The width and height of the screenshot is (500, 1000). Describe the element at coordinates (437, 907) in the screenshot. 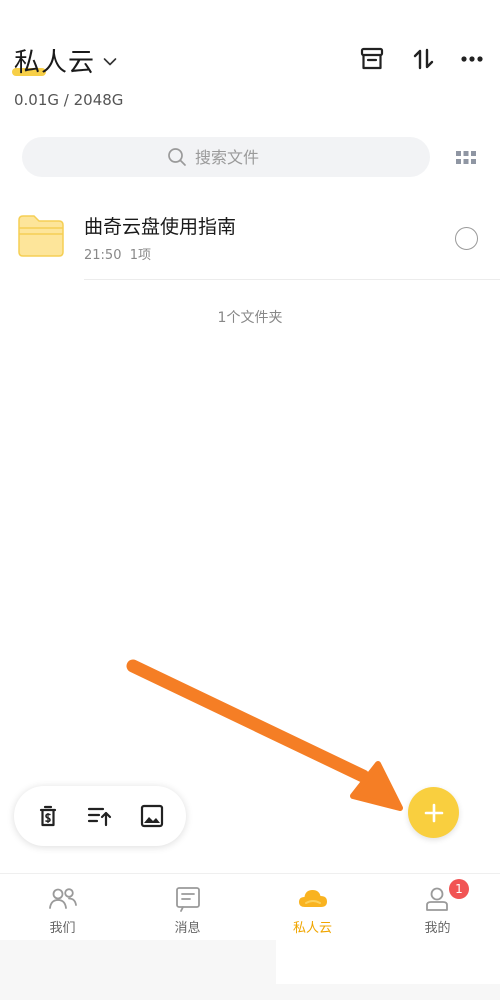

I see `nav-item-mine: 1 我的` at that location.